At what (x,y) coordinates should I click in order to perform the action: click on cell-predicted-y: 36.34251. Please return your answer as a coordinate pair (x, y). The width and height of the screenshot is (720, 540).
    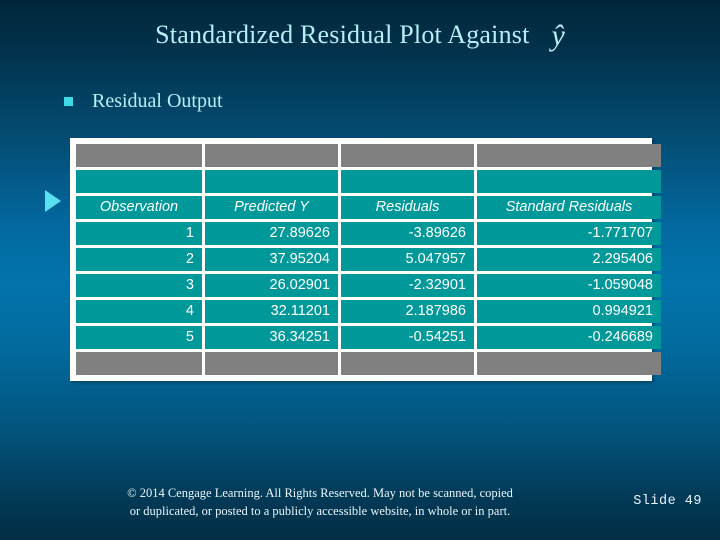
    Looking at the image, I should click on (271, 337).